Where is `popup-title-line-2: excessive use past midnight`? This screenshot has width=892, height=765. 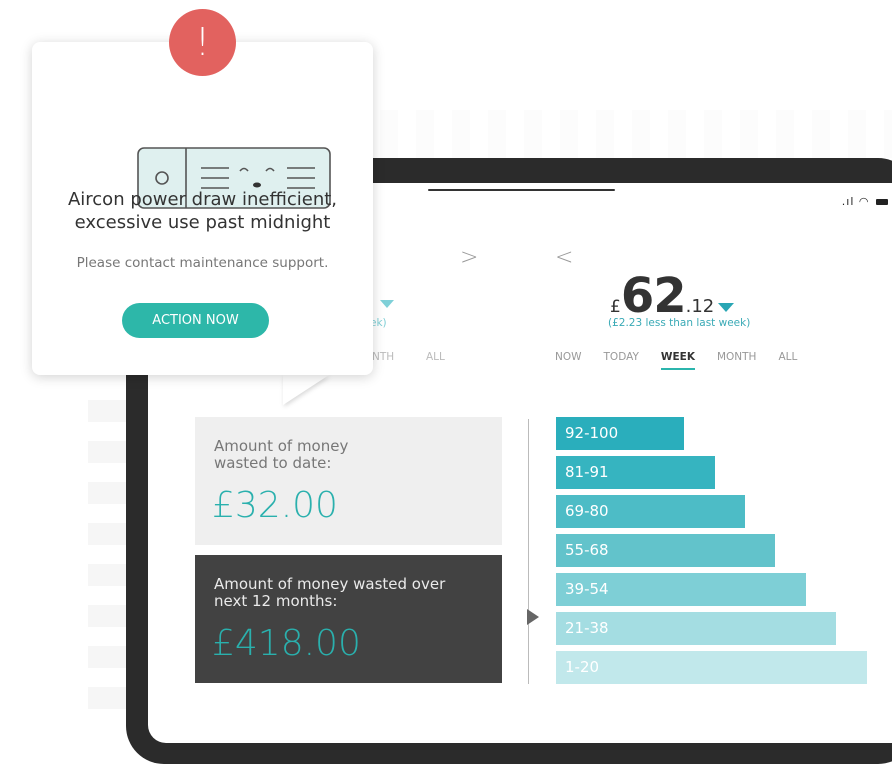
popup-title-line-2: excessive use past midnight is located at coordinates (202, 222).